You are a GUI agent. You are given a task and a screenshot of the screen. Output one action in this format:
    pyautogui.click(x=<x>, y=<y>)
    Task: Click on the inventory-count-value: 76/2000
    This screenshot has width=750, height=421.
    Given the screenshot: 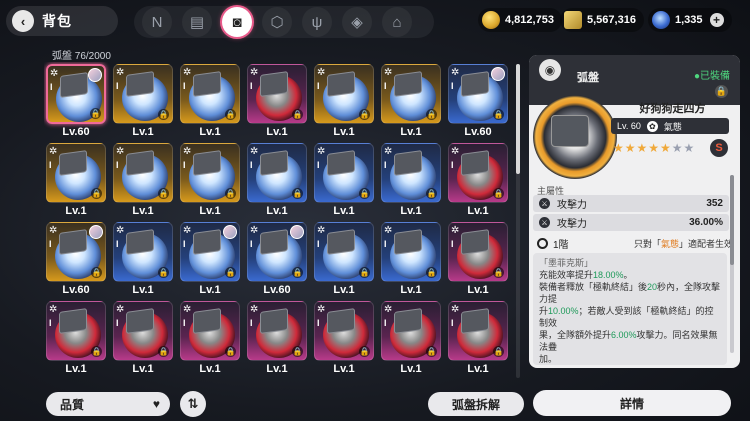 What is the action you would take?
    pyautogui.click(x=92, y=56)
    